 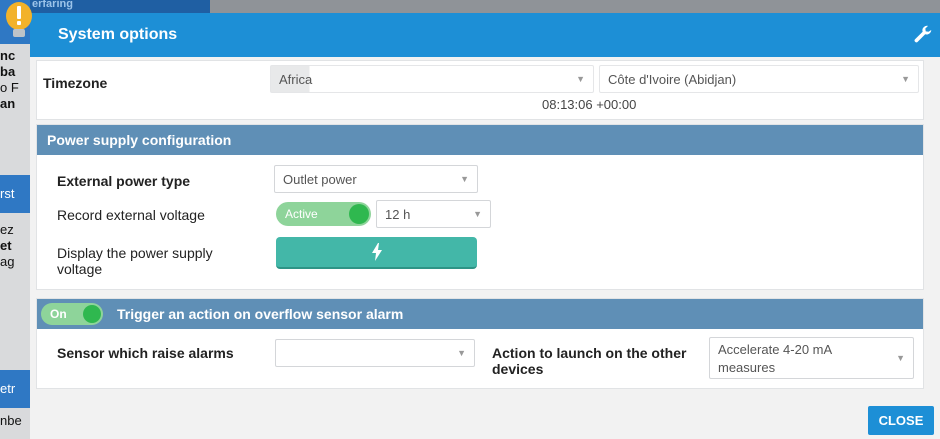 What do you see at coordinates (775, 349) in the screenshot?
I see `action-value-line: Accelerate 4-20 mA` at bounding box center [775, 349].